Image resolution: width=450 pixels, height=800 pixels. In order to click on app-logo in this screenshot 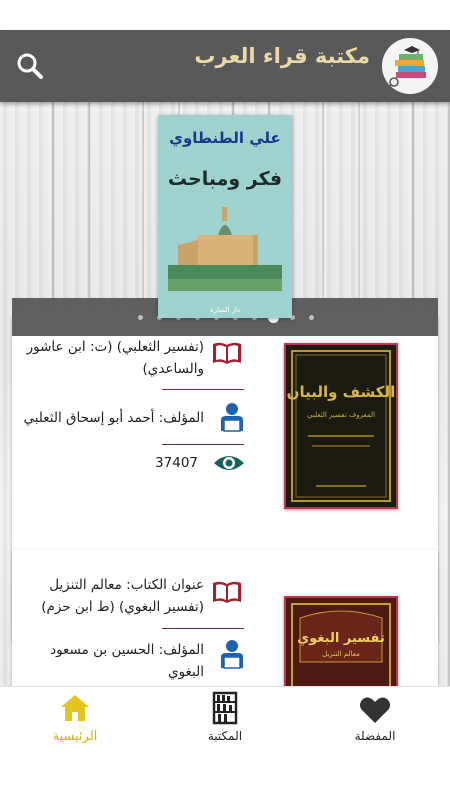, I will do `click(410, 66)`.